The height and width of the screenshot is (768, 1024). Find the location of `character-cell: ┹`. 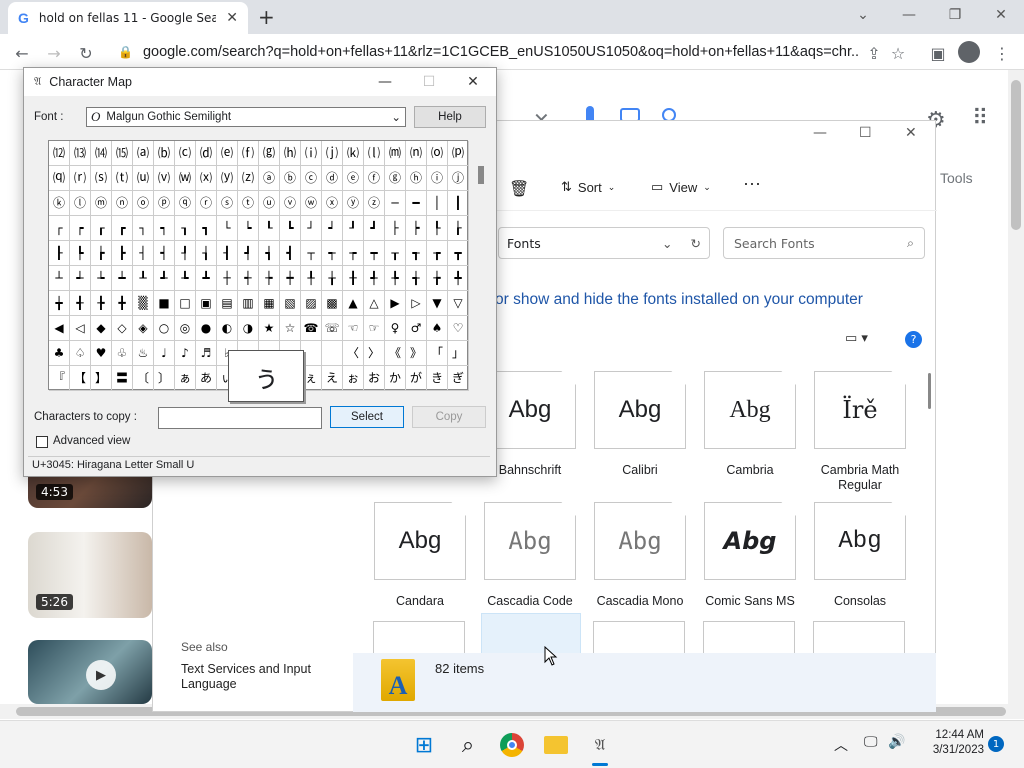

character-cell: ┹ is located at coordinates (164, 278).